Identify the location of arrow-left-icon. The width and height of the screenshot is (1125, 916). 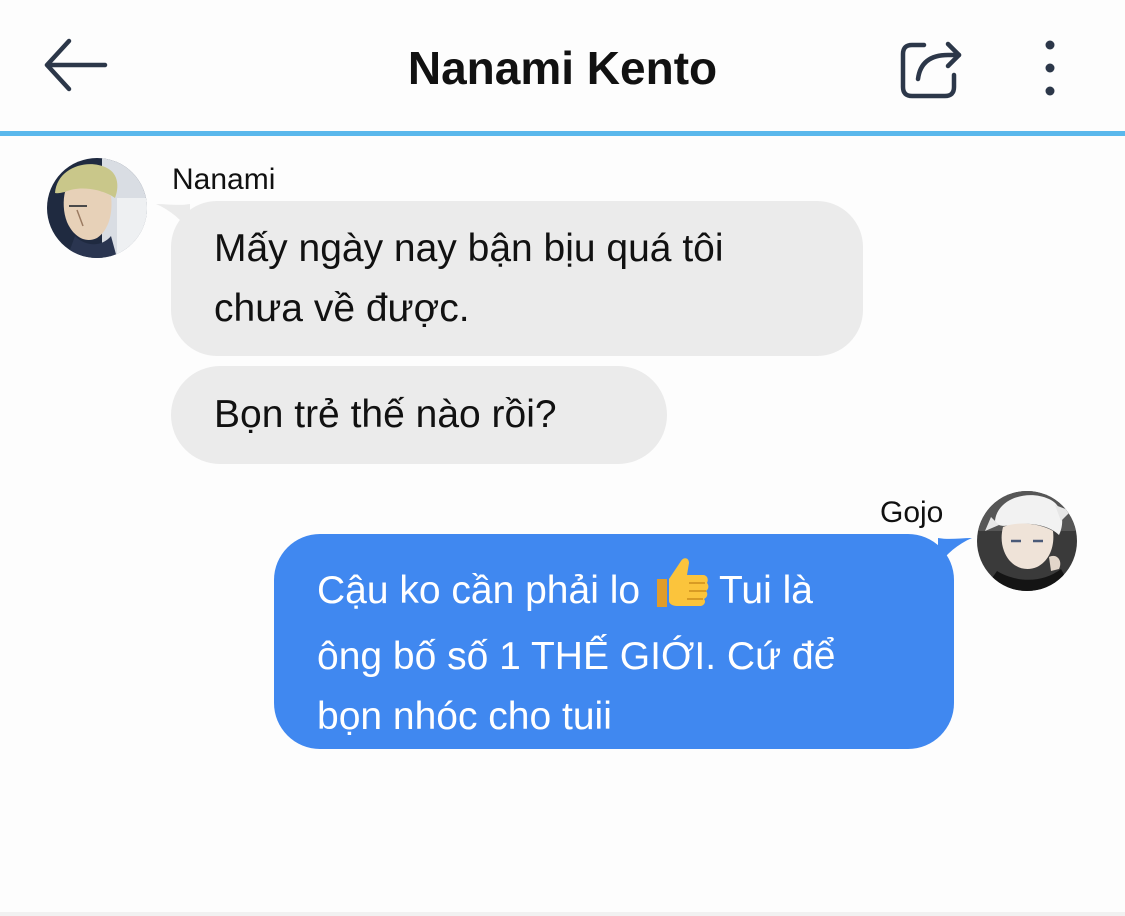
(76, 65).